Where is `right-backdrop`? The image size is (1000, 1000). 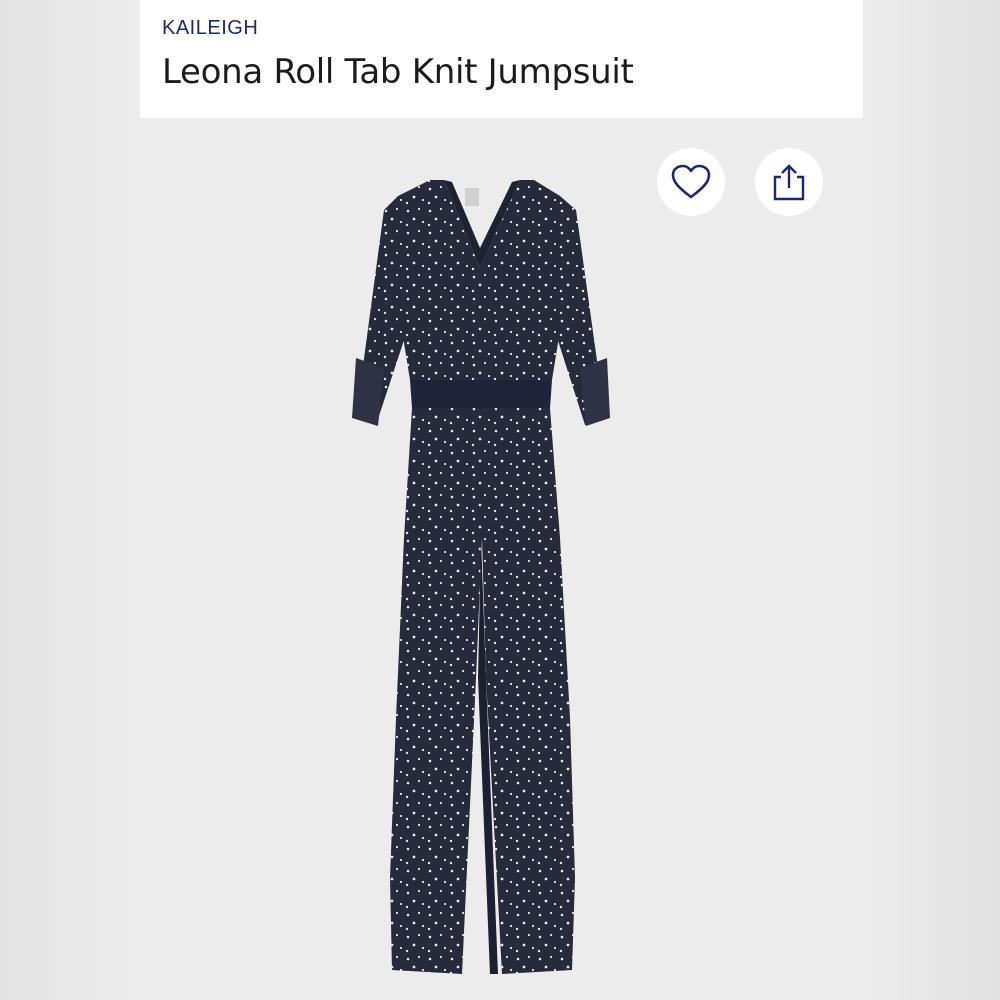 right-backdrop is located at coordinates (931, 500).